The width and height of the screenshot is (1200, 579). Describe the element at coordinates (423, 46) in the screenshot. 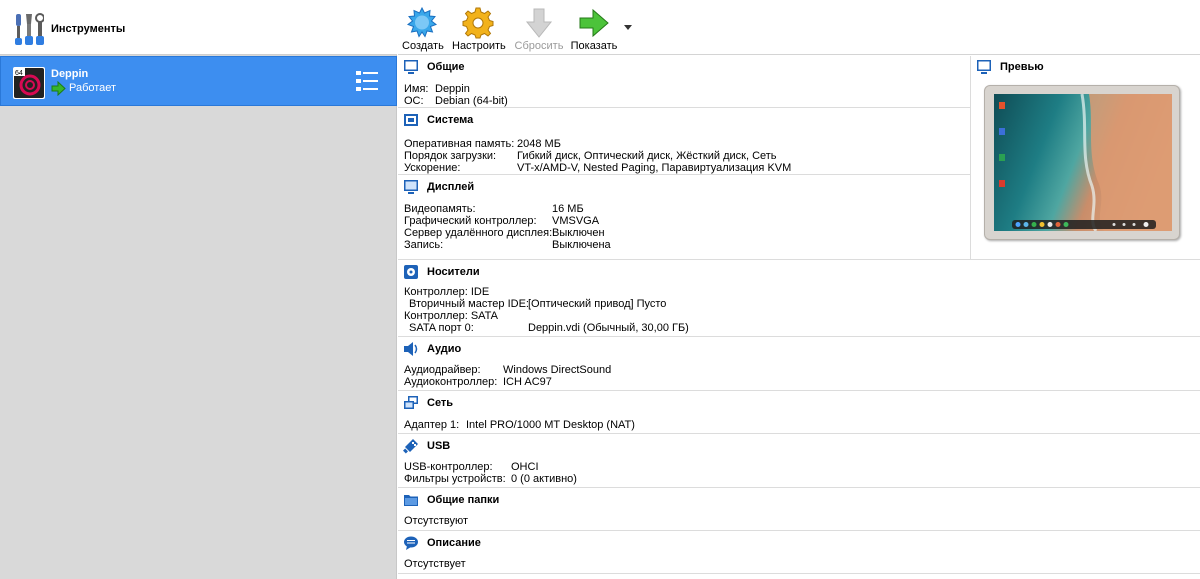

I see `create-label: Создать` at that location.